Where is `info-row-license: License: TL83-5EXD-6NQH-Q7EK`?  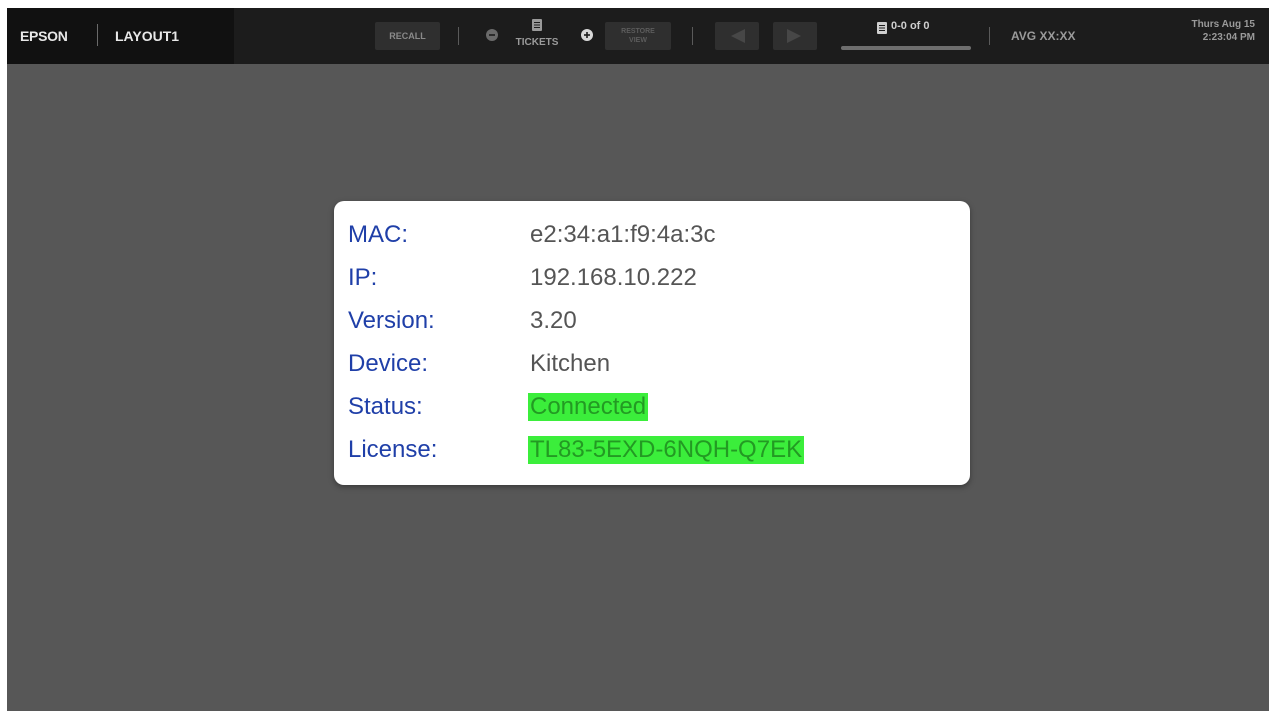
info-row-license: License: TL83-5EXD-6NQH-Q7EK is located at coordinates (653, 456).